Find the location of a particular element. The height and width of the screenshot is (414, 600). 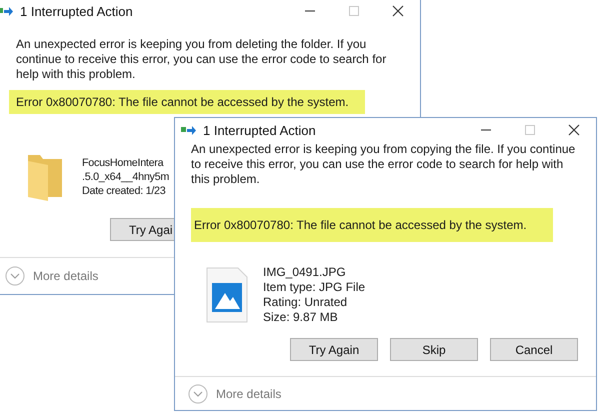

file-detail: Item type: JPG File is located at coordinates (314, 287).